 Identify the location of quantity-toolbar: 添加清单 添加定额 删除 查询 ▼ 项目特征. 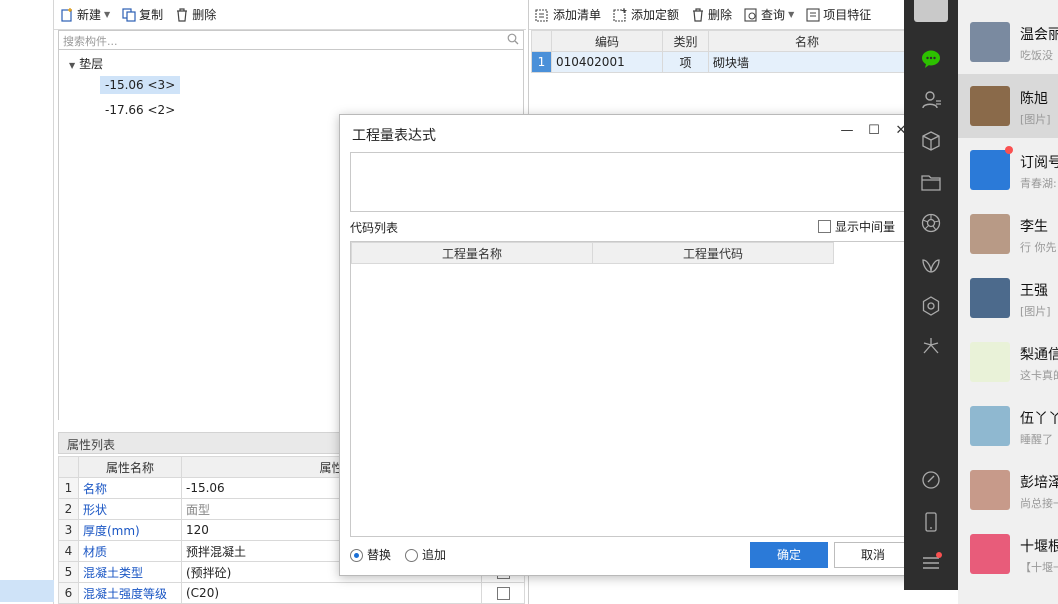
(717, 15).